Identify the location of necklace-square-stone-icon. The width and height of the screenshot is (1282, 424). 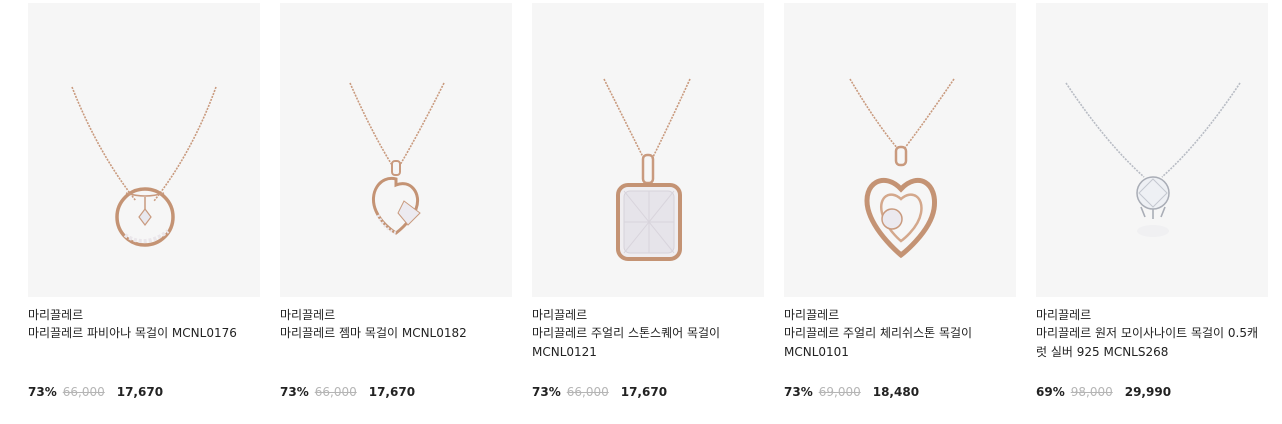
(647, 169).